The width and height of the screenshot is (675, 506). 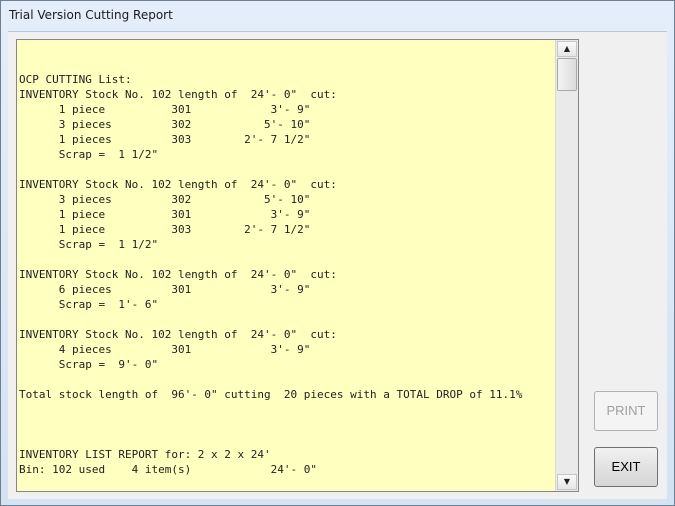 I want to click on scroll-down-button: ▼, so click(x=567, y=482).